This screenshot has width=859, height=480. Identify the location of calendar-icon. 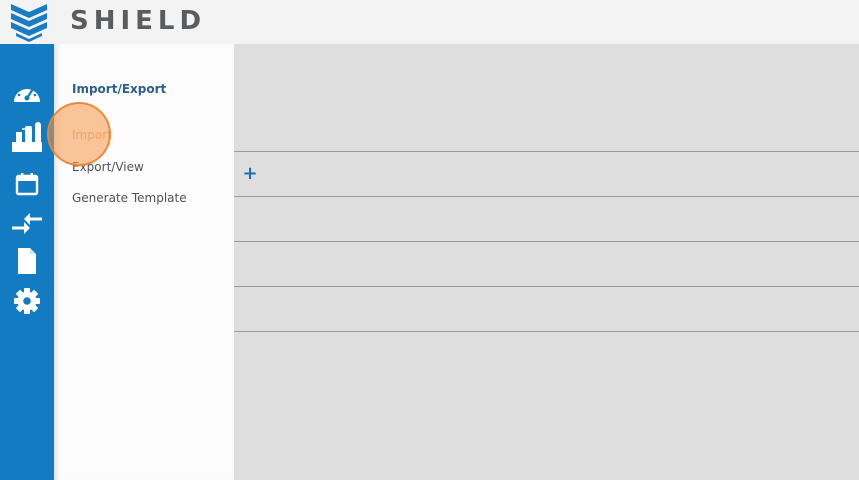
(27, 184).